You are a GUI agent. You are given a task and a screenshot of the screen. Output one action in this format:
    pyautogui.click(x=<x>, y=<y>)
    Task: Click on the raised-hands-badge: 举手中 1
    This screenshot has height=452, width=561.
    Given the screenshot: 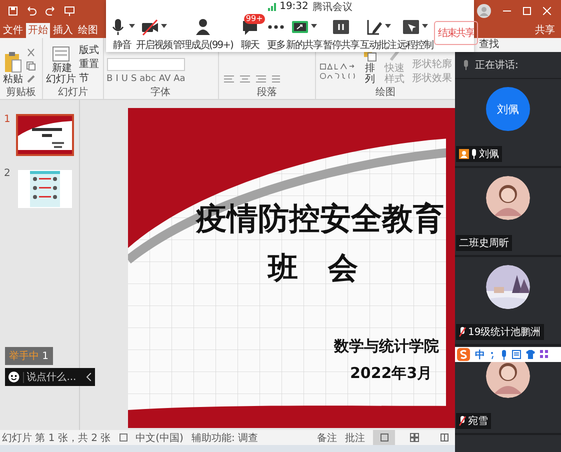 What is the action you would take?
    pyautogui.click(x=29, y=356)
    